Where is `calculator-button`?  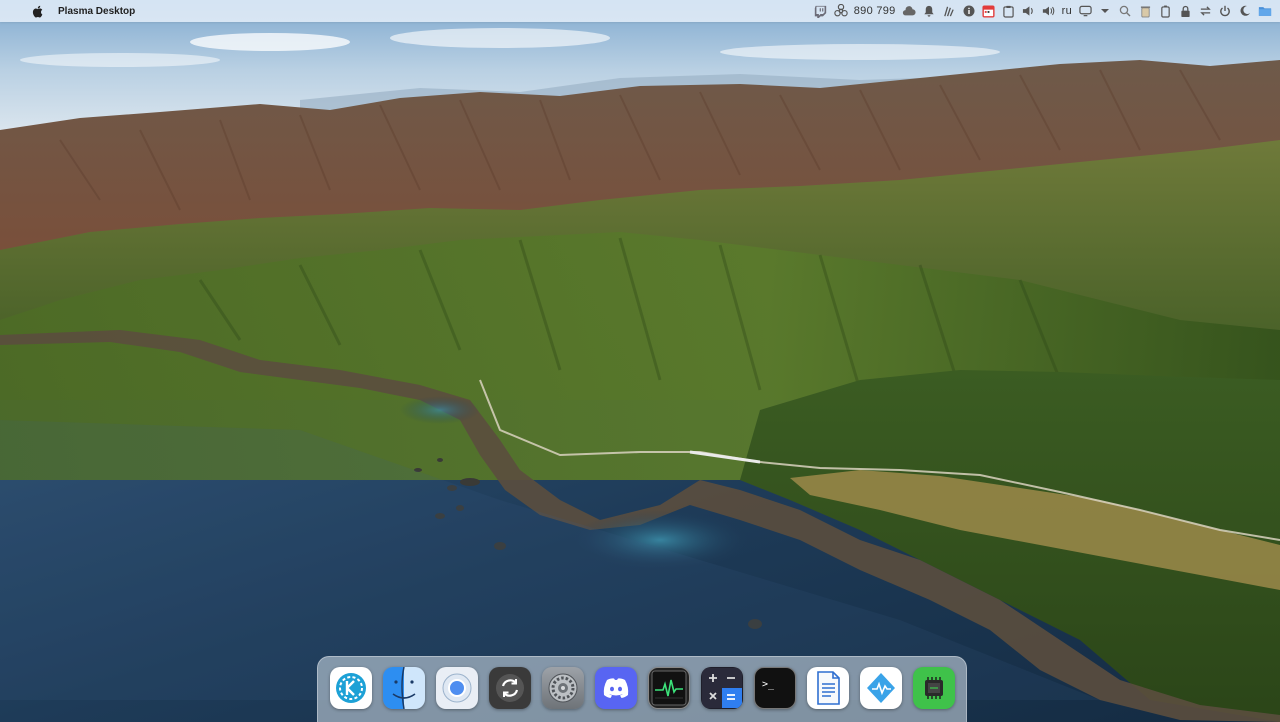
calculator-button is located at coordinates (721, 687).